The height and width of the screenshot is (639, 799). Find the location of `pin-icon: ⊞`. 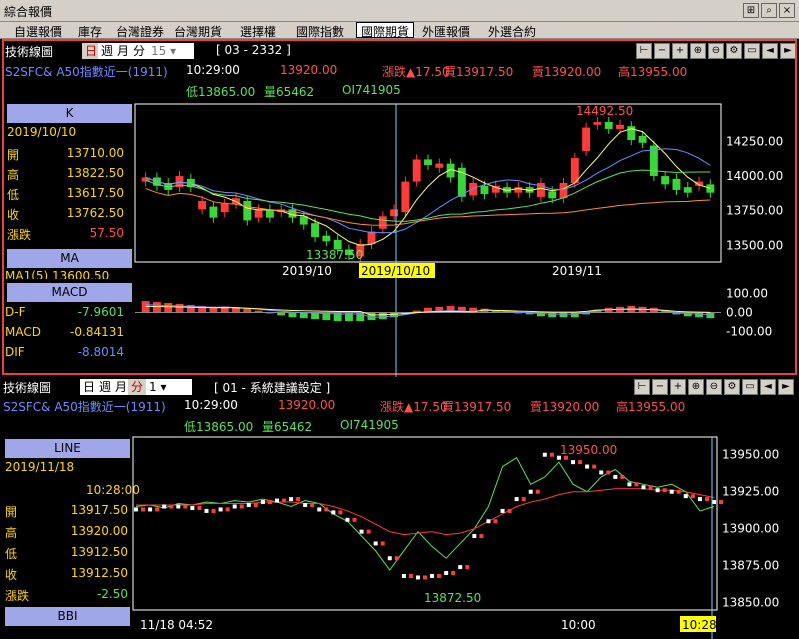

pin-icon: ⊞ is located at coordinates (751, 10).